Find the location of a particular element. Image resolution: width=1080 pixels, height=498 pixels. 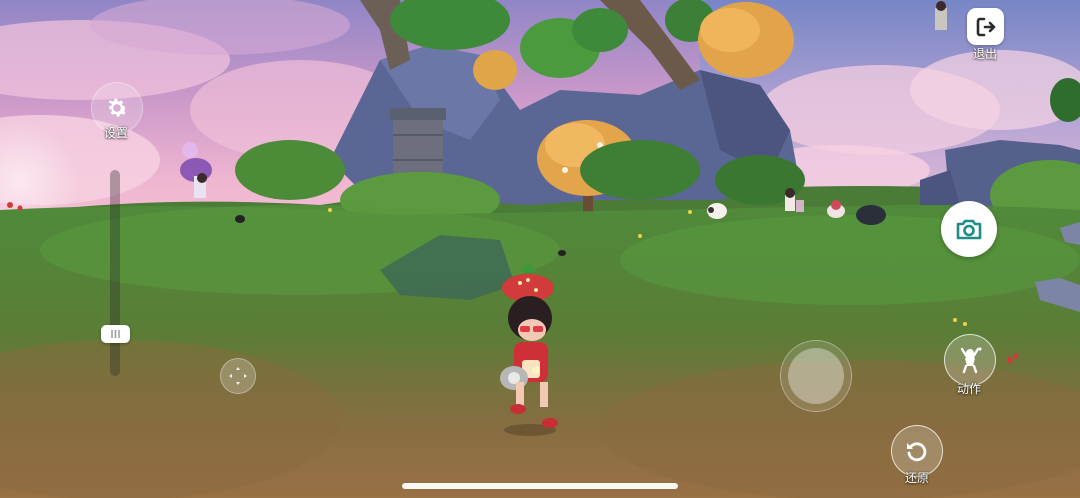

movement-joystick is located at coordinates (238, 376).